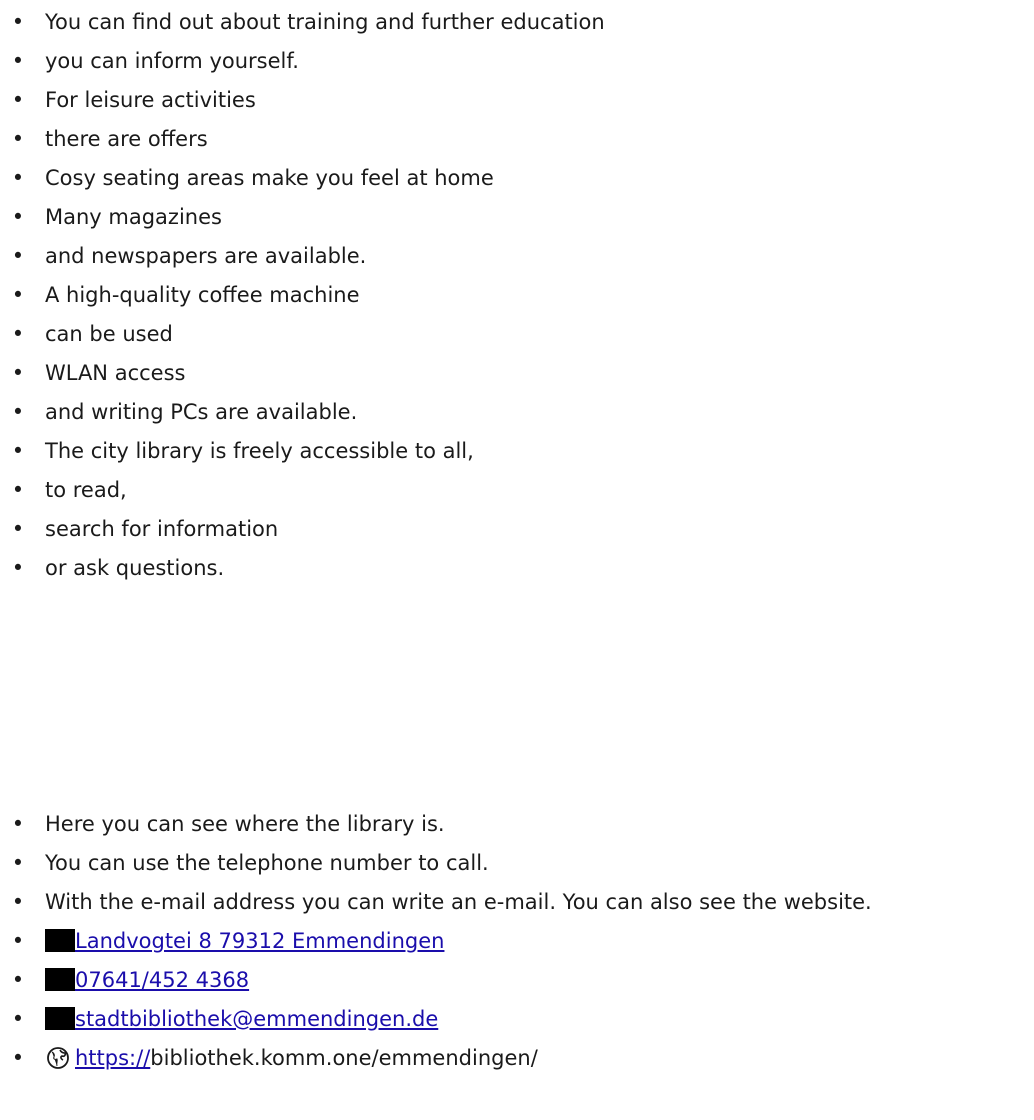 The image size is (1034, 1120). Describe the element at coordinates (60, 1018) in the screenshot. I see `mail-icon` at that location.